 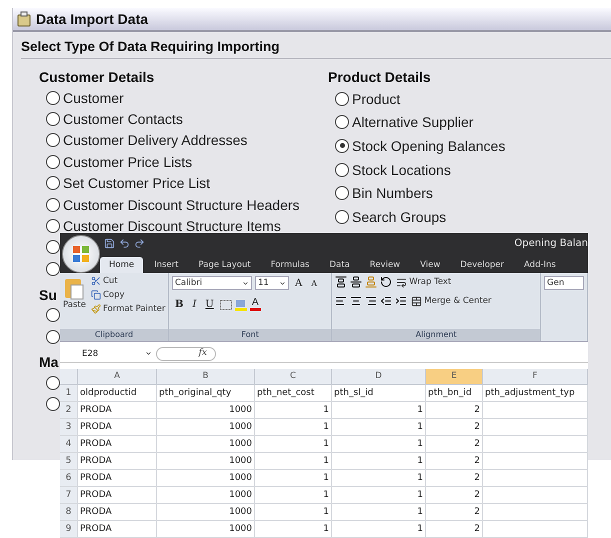 I want to click on row-header: 6, so click(x=69, y=478).